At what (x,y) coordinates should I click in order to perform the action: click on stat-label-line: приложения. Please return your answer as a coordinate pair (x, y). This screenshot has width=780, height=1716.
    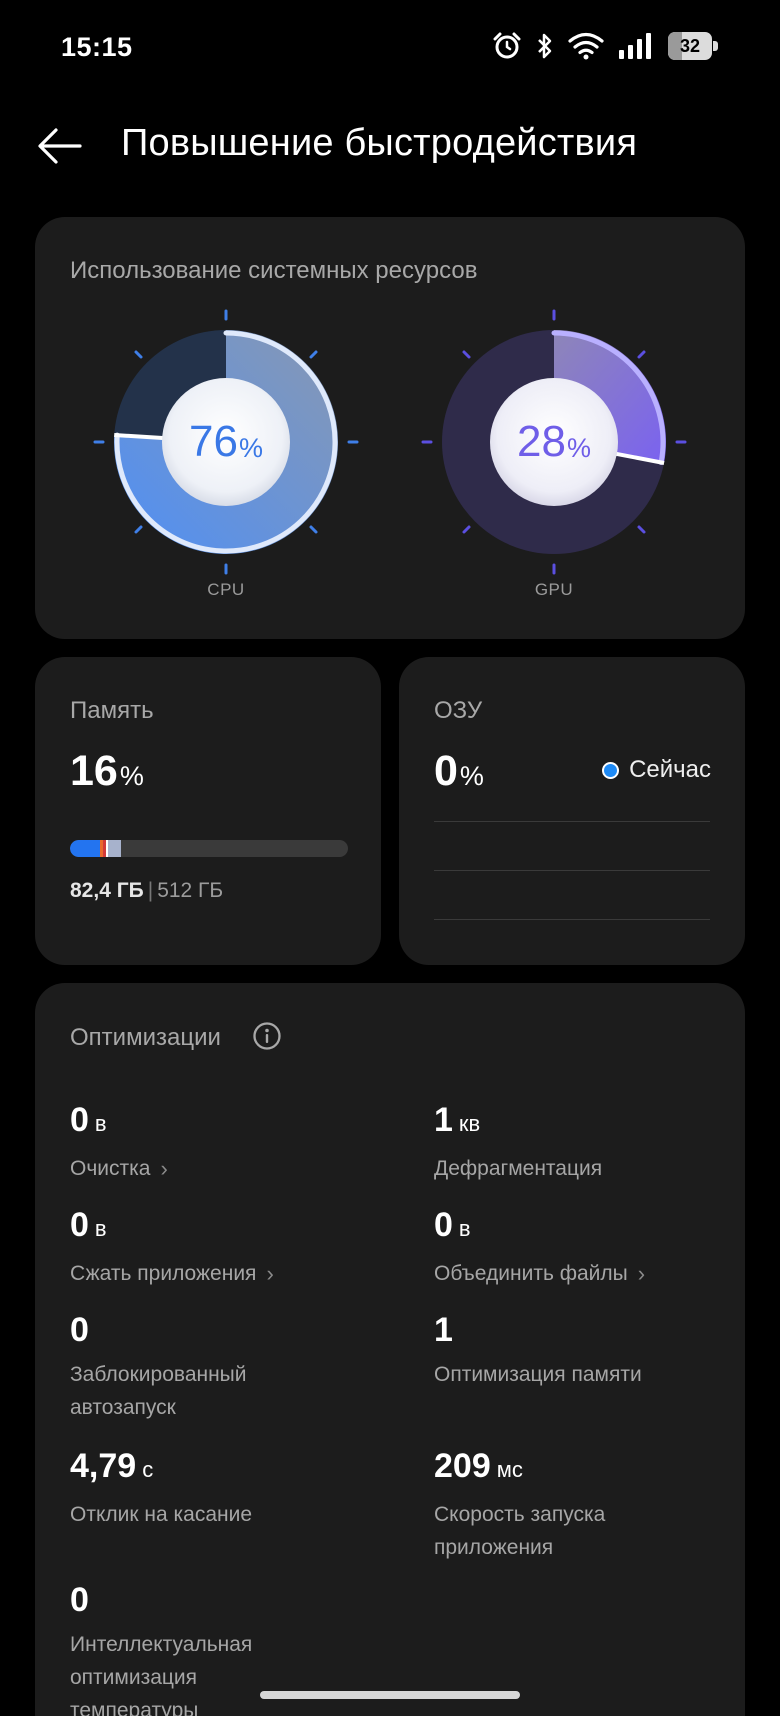
    Looking at the image, I should click on (494, 1547).